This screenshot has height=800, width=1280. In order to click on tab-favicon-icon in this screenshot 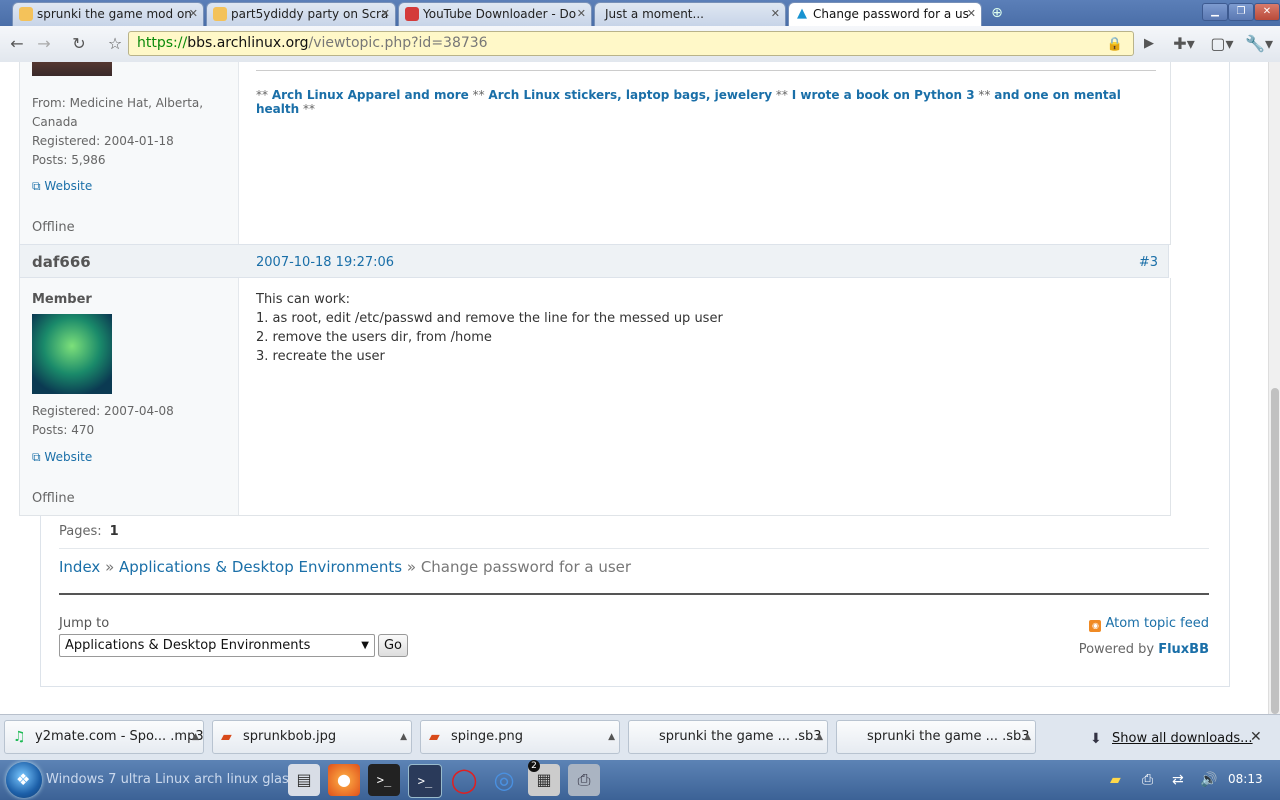, I will do `click(220, 14)`.